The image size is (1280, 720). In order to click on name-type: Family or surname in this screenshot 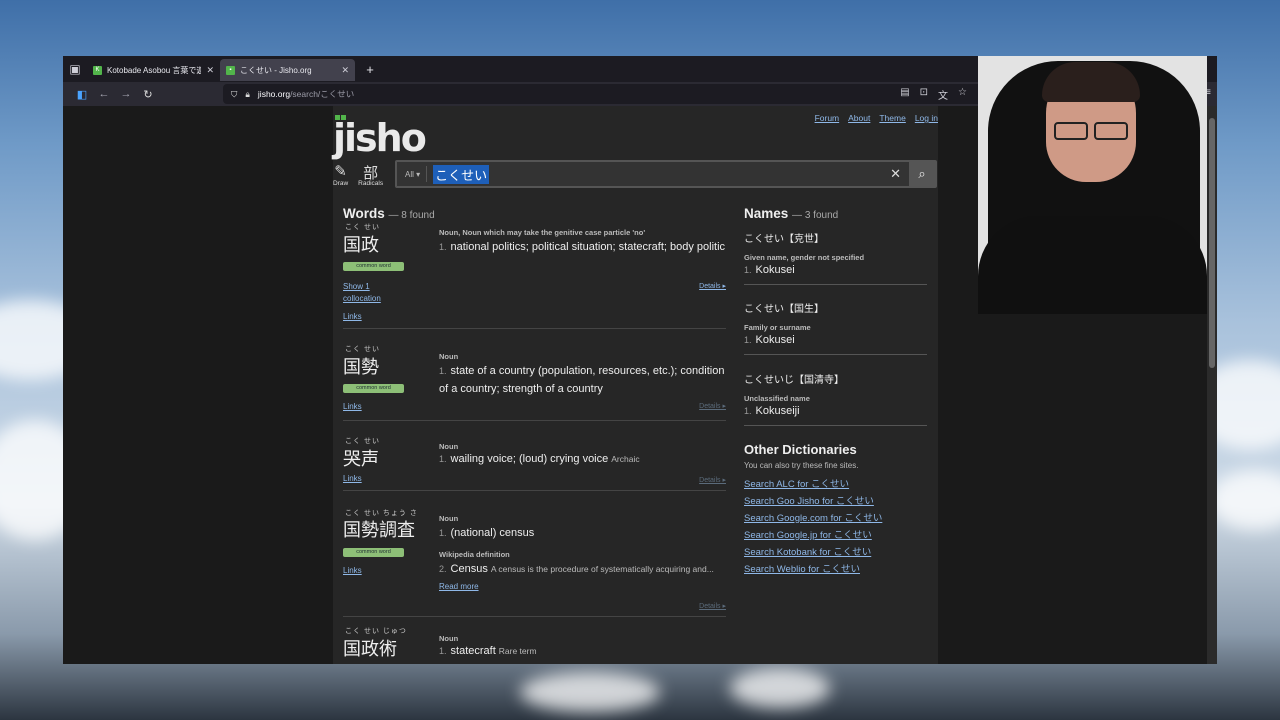, I will do `click(777, 327)`.